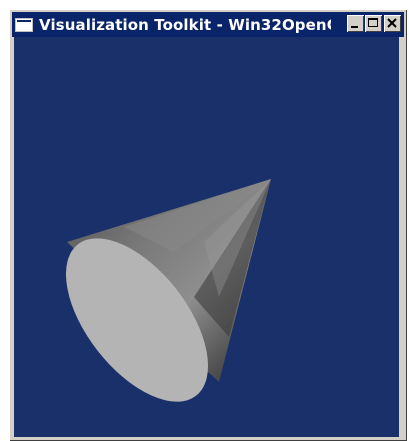  What do you see at coordinates (354, 27) in the screenshot?
I see `minimize-icon` at bounding box center [354, 27].